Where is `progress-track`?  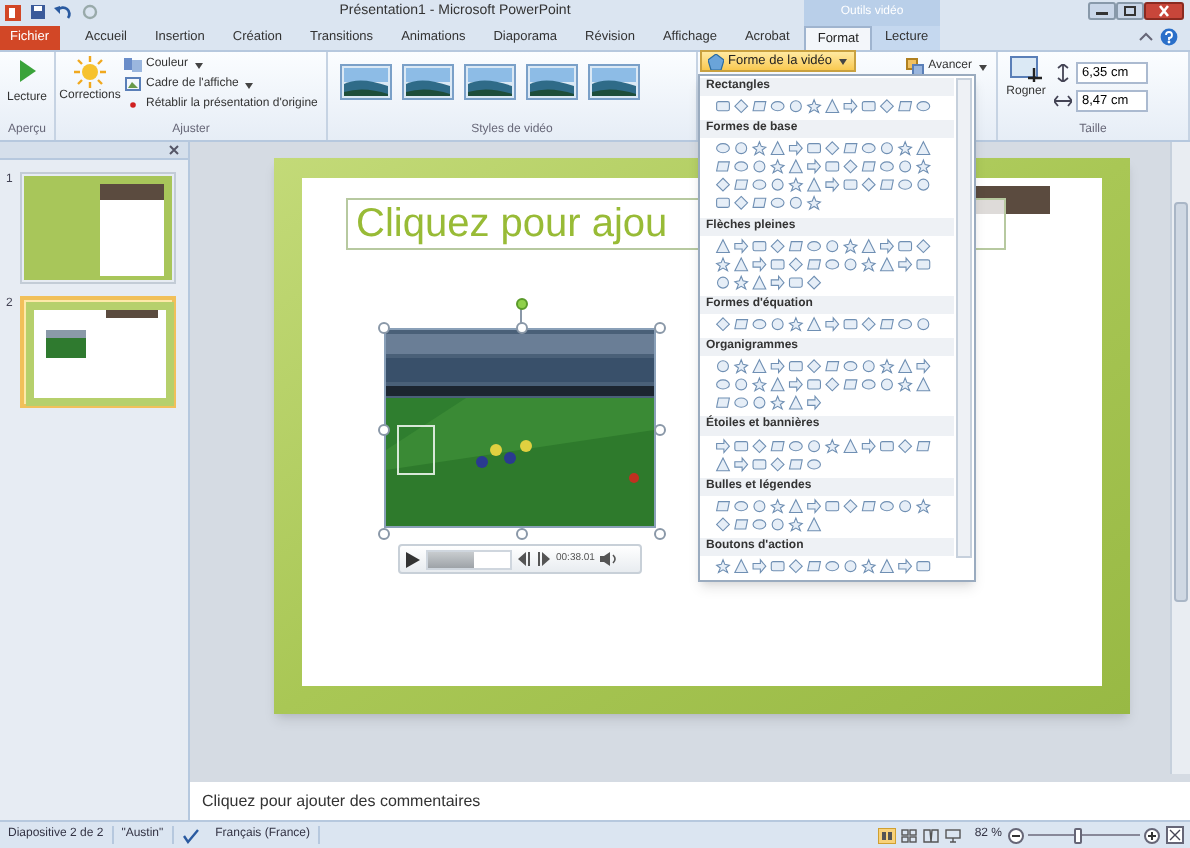
progress-track is located at coordinates (469, 559).